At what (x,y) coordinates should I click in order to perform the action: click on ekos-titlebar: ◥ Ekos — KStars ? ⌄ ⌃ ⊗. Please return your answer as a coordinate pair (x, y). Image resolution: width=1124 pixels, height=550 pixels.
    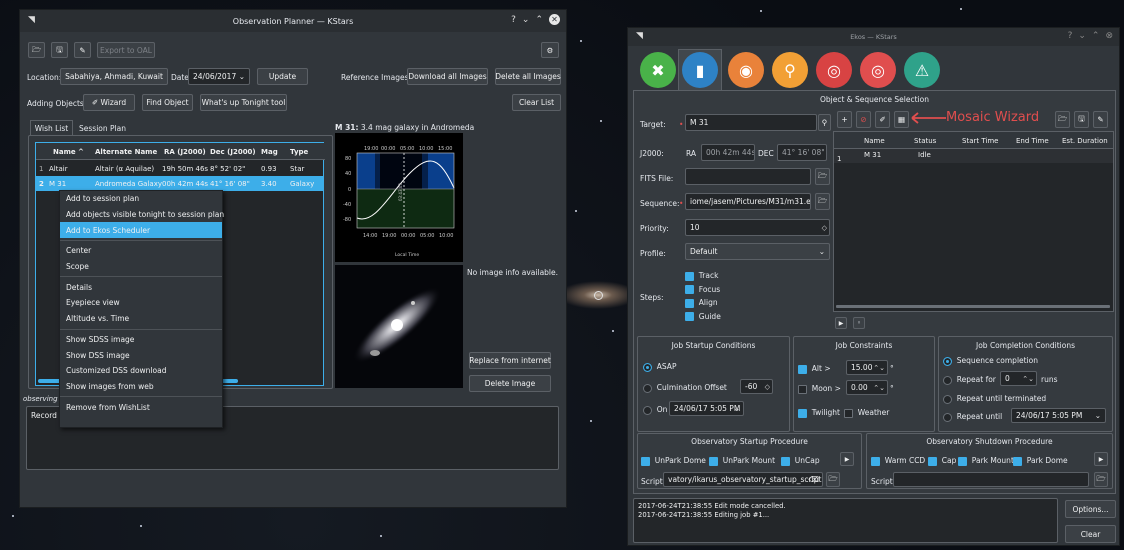
    Looking at the image, I should click on (873, 37).